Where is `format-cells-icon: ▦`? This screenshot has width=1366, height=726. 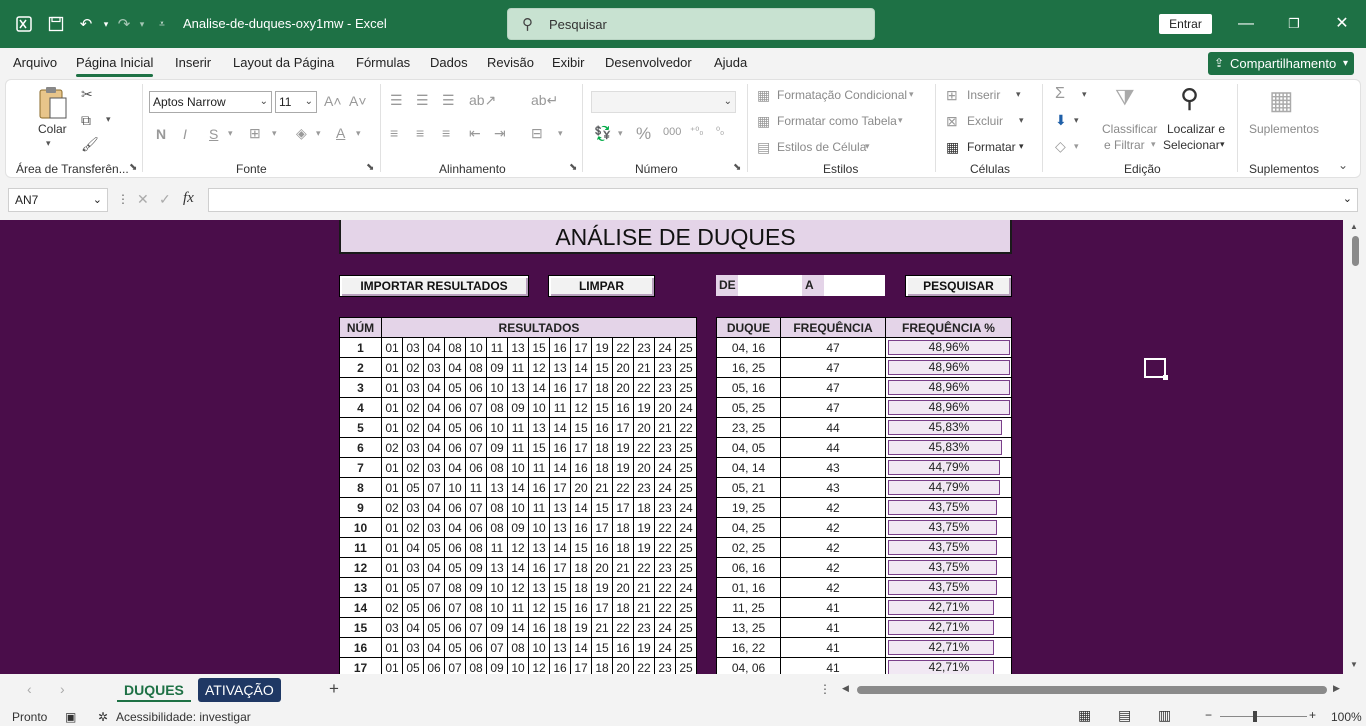
format-cells-icon: ▦ is located at coordinates (952, 147).